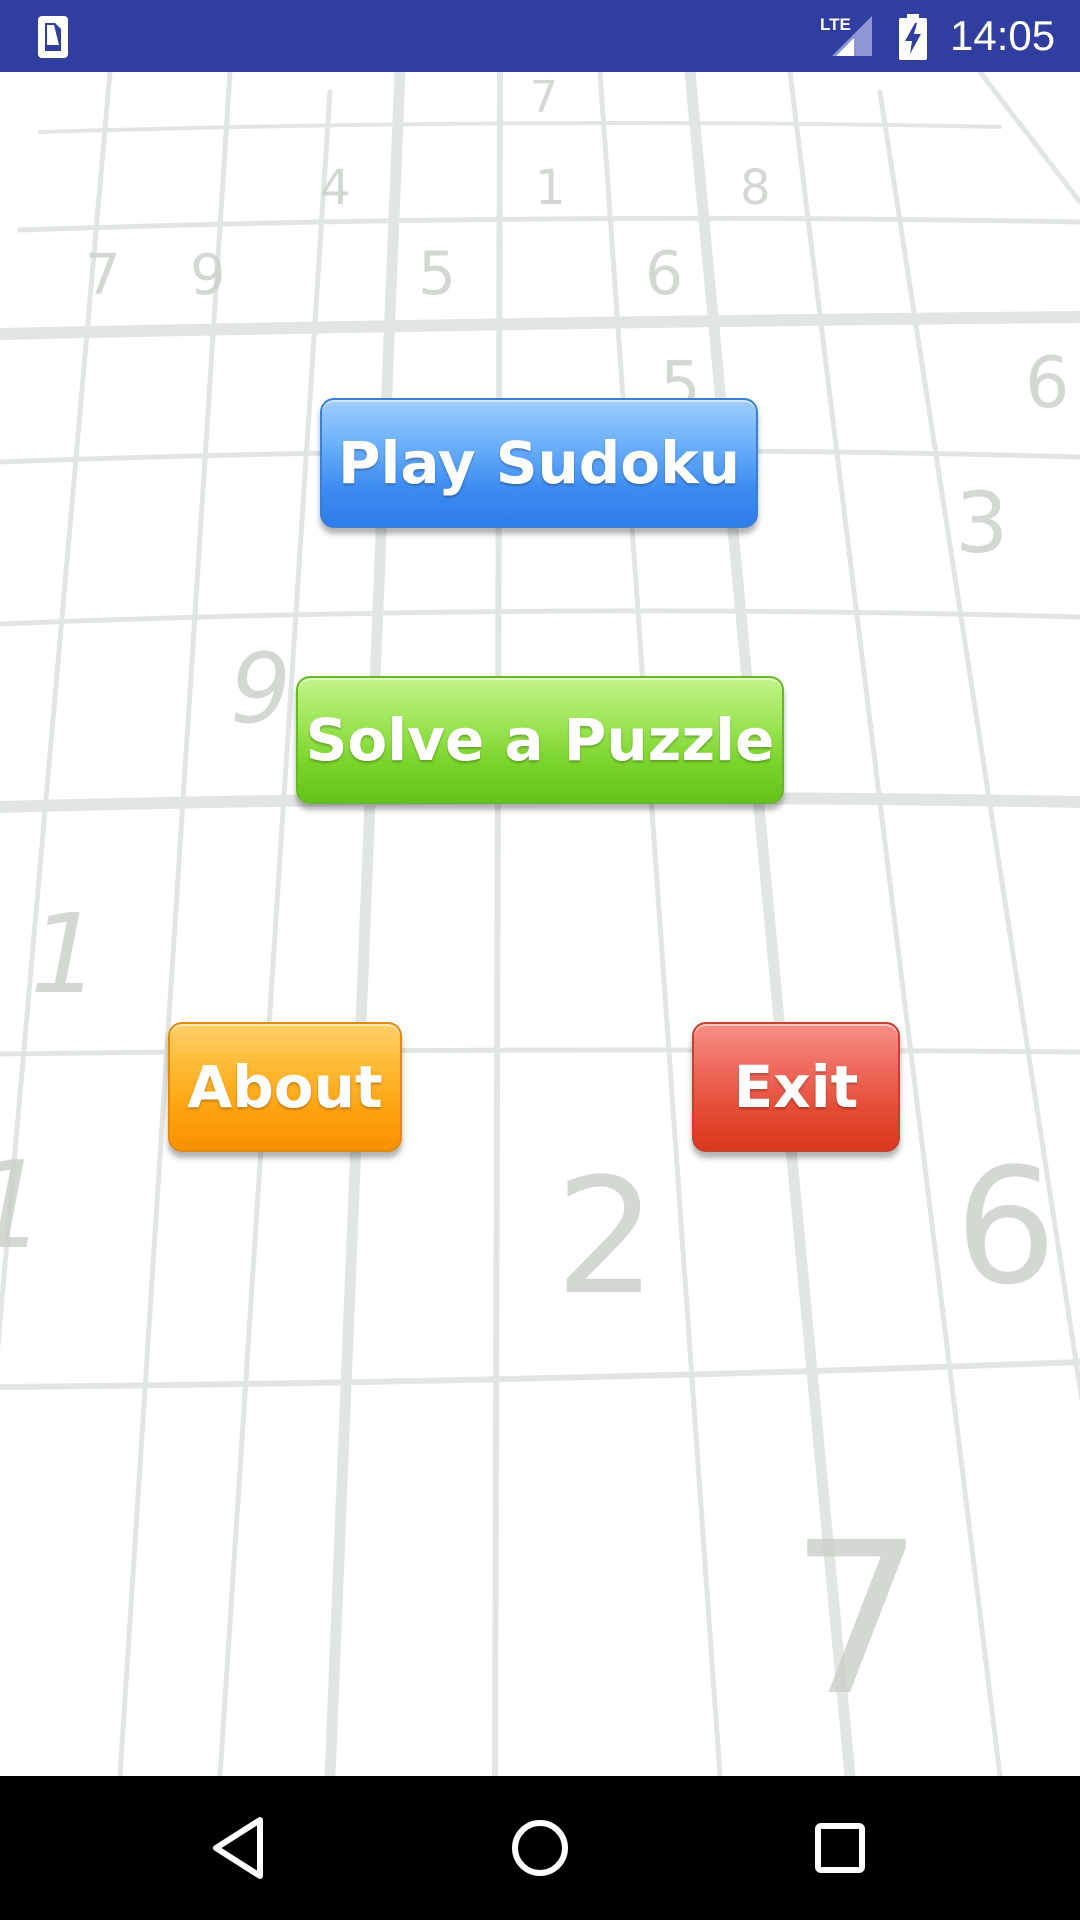 This screenshot has width=1080, height=1920. What do you see at coordinates (606, 1236) in the screenshot?
I see `bg-digit: 2` at bounding box center [606, 1236].